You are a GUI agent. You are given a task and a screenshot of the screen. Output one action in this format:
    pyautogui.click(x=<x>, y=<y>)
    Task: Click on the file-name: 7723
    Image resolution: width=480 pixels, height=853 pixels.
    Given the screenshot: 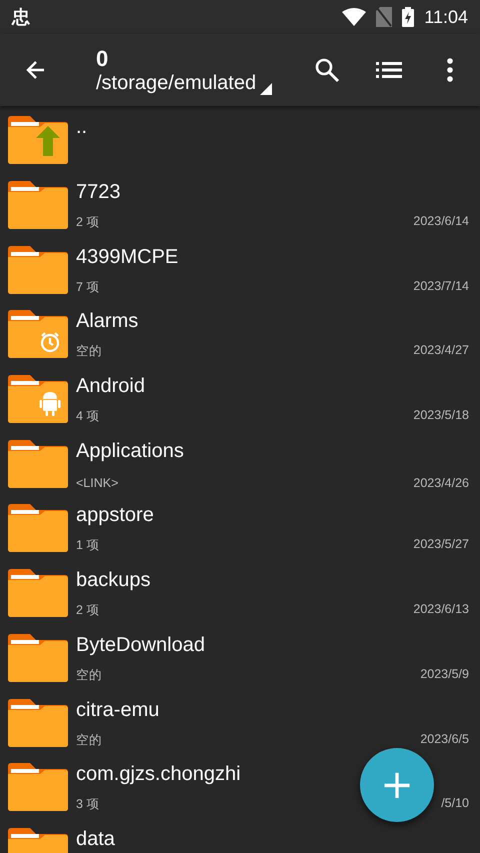 What is the action you would take?
    pyautogui.click(x=98, y=192)
    